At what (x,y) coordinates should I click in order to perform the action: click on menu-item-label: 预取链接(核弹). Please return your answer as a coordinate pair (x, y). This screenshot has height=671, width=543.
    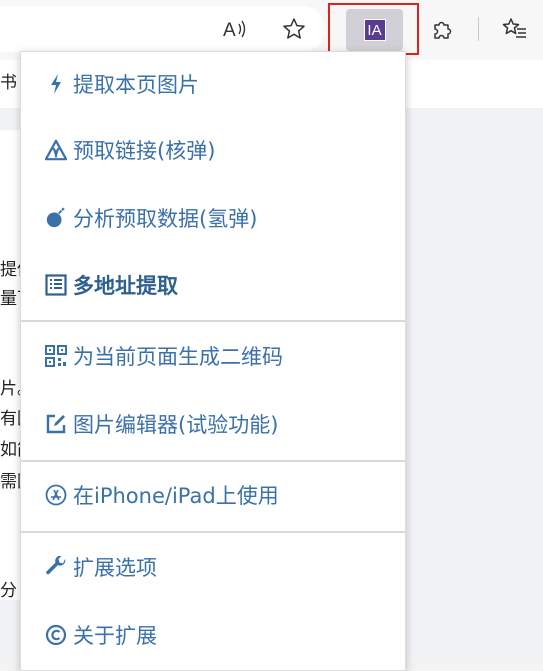
    Looking at the image, I should click on (144, 151).